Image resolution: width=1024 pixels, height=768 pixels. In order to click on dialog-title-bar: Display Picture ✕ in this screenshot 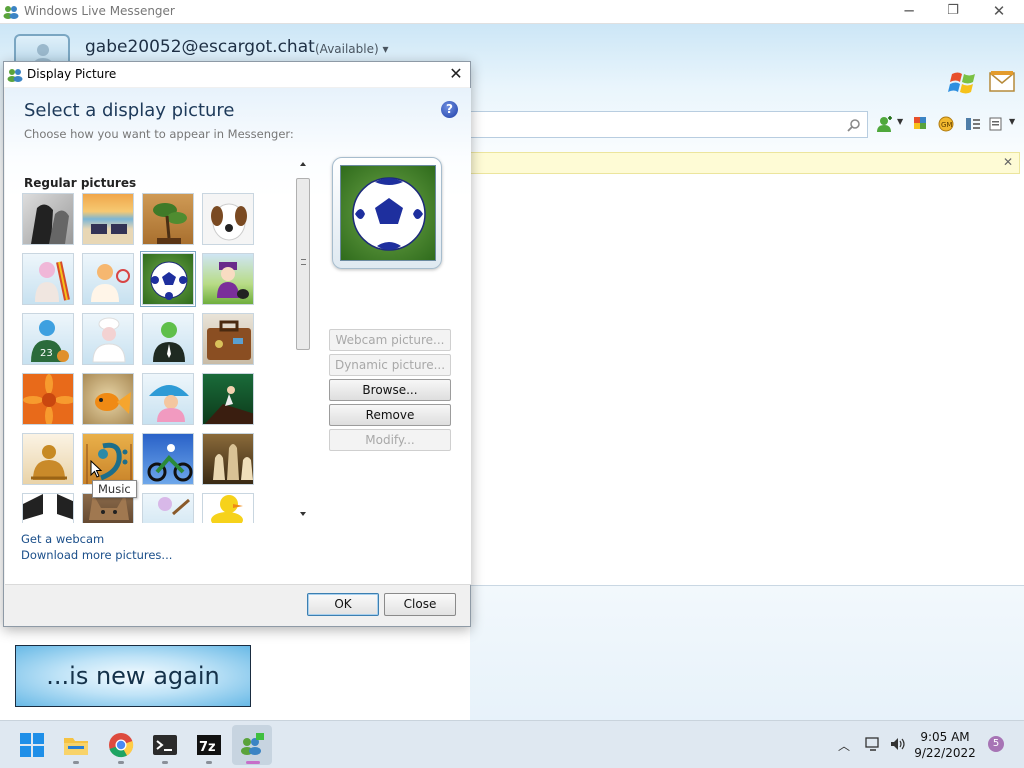, I will do `click(237, 74)`.